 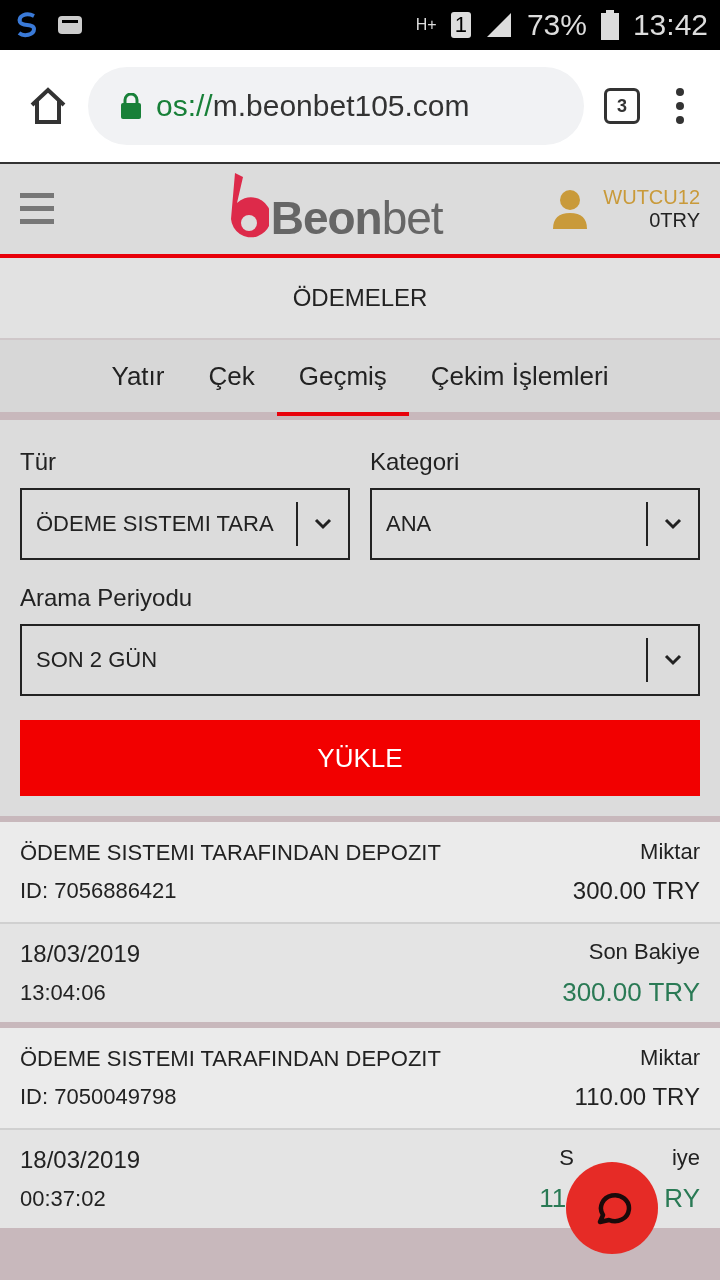 What do you see at coordinates (138, 378) in the screenshot?
I see `tab: Yatır` at bounding box center [138, 378].